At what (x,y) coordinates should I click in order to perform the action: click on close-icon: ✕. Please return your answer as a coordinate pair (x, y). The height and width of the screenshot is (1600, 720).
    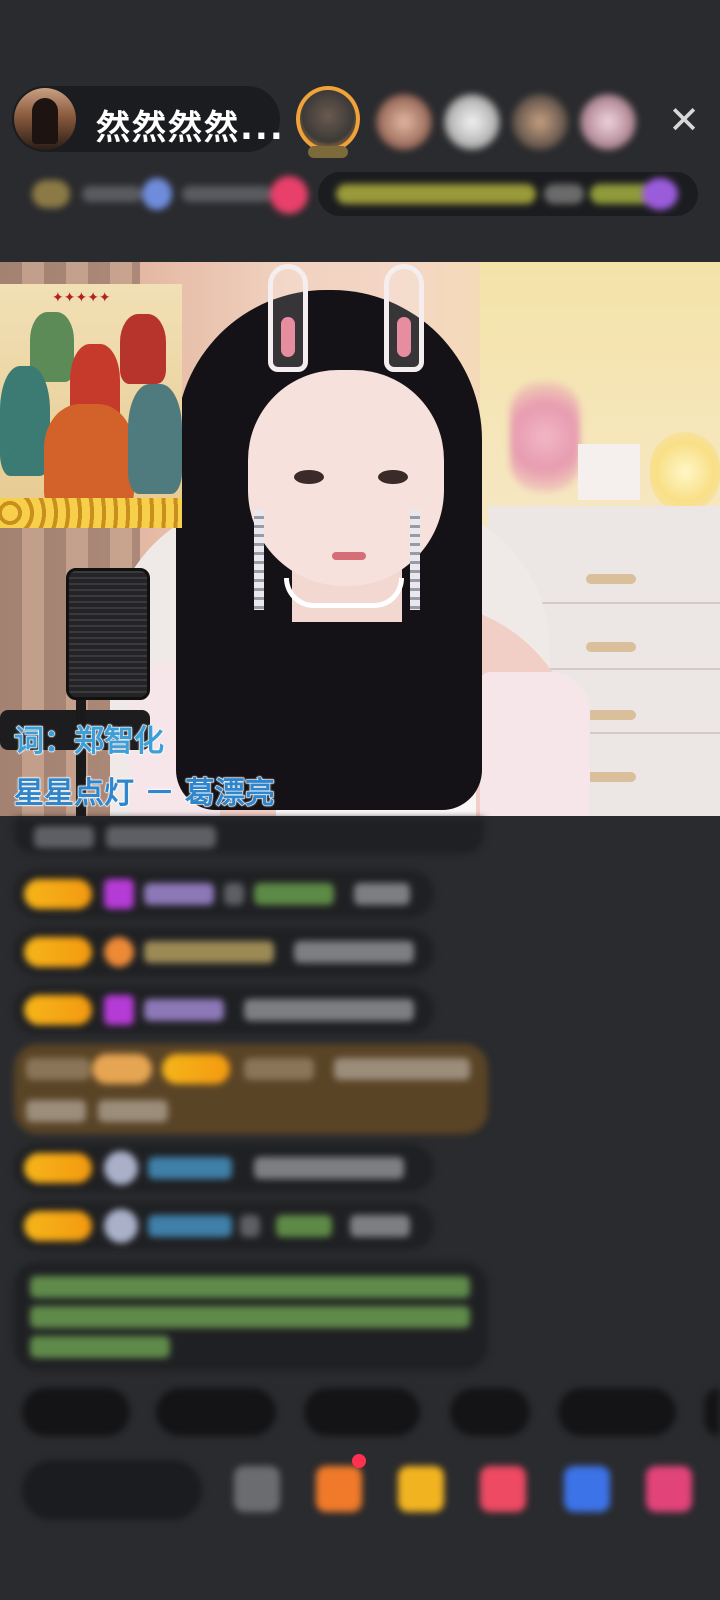
    Looking at the image, I should click on (684, 120).